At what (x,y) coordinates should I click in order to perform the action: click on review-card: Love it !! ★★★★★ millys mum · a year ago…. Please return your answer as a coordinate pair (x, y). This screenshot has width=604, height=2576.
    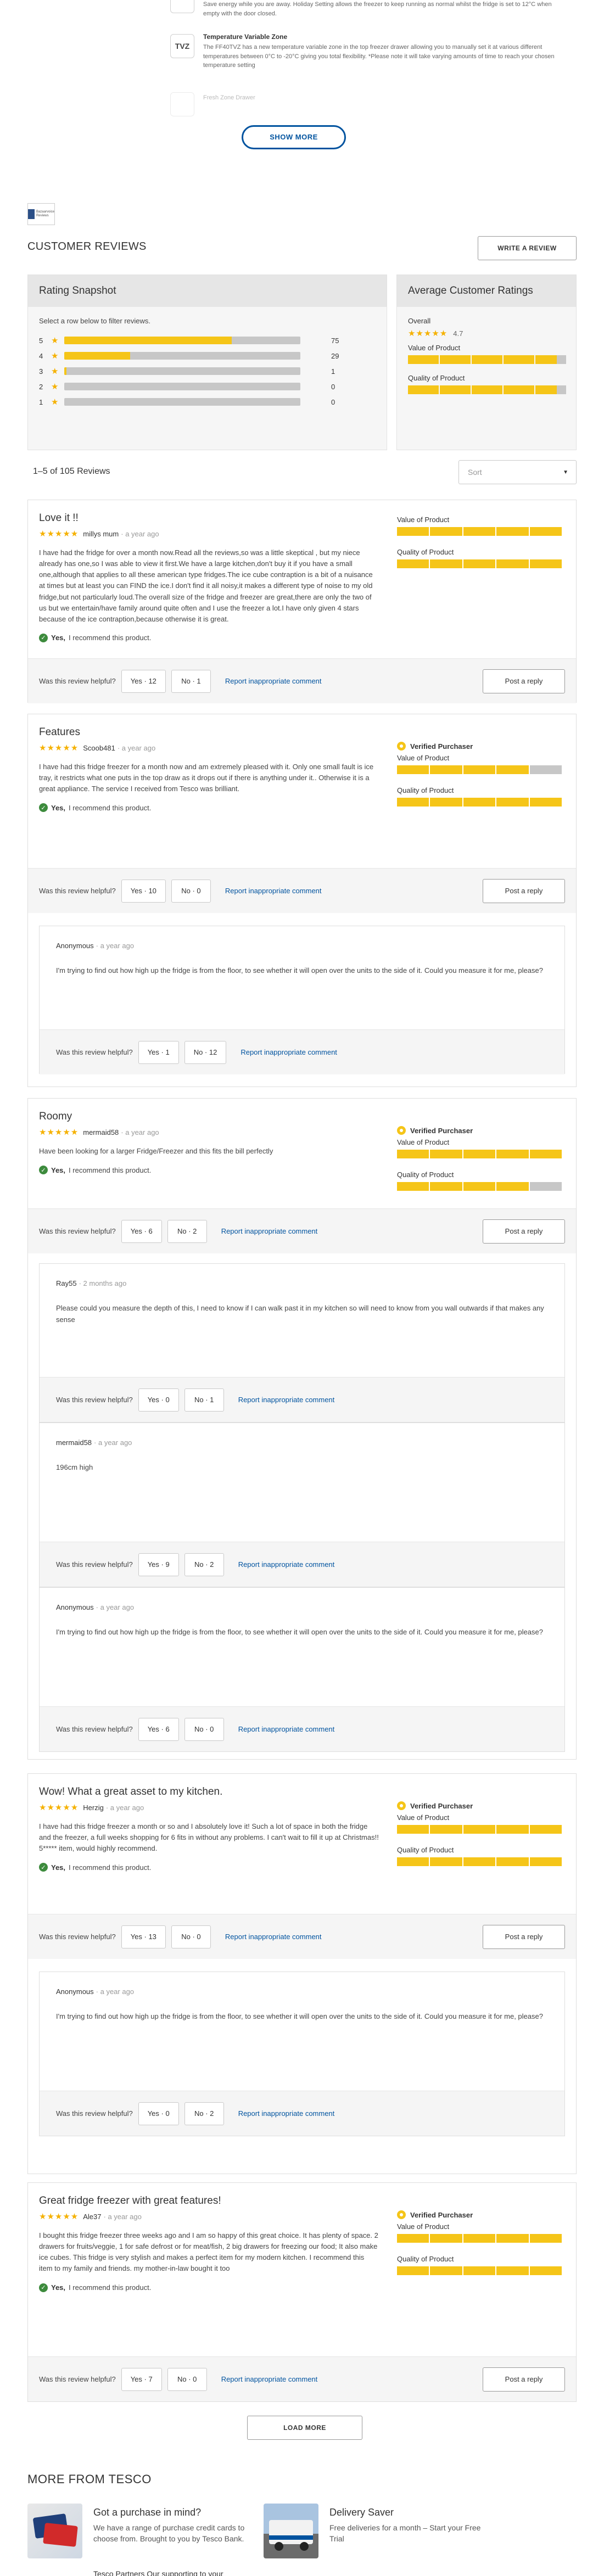
    Looking at the image, I should click on (302, 602).